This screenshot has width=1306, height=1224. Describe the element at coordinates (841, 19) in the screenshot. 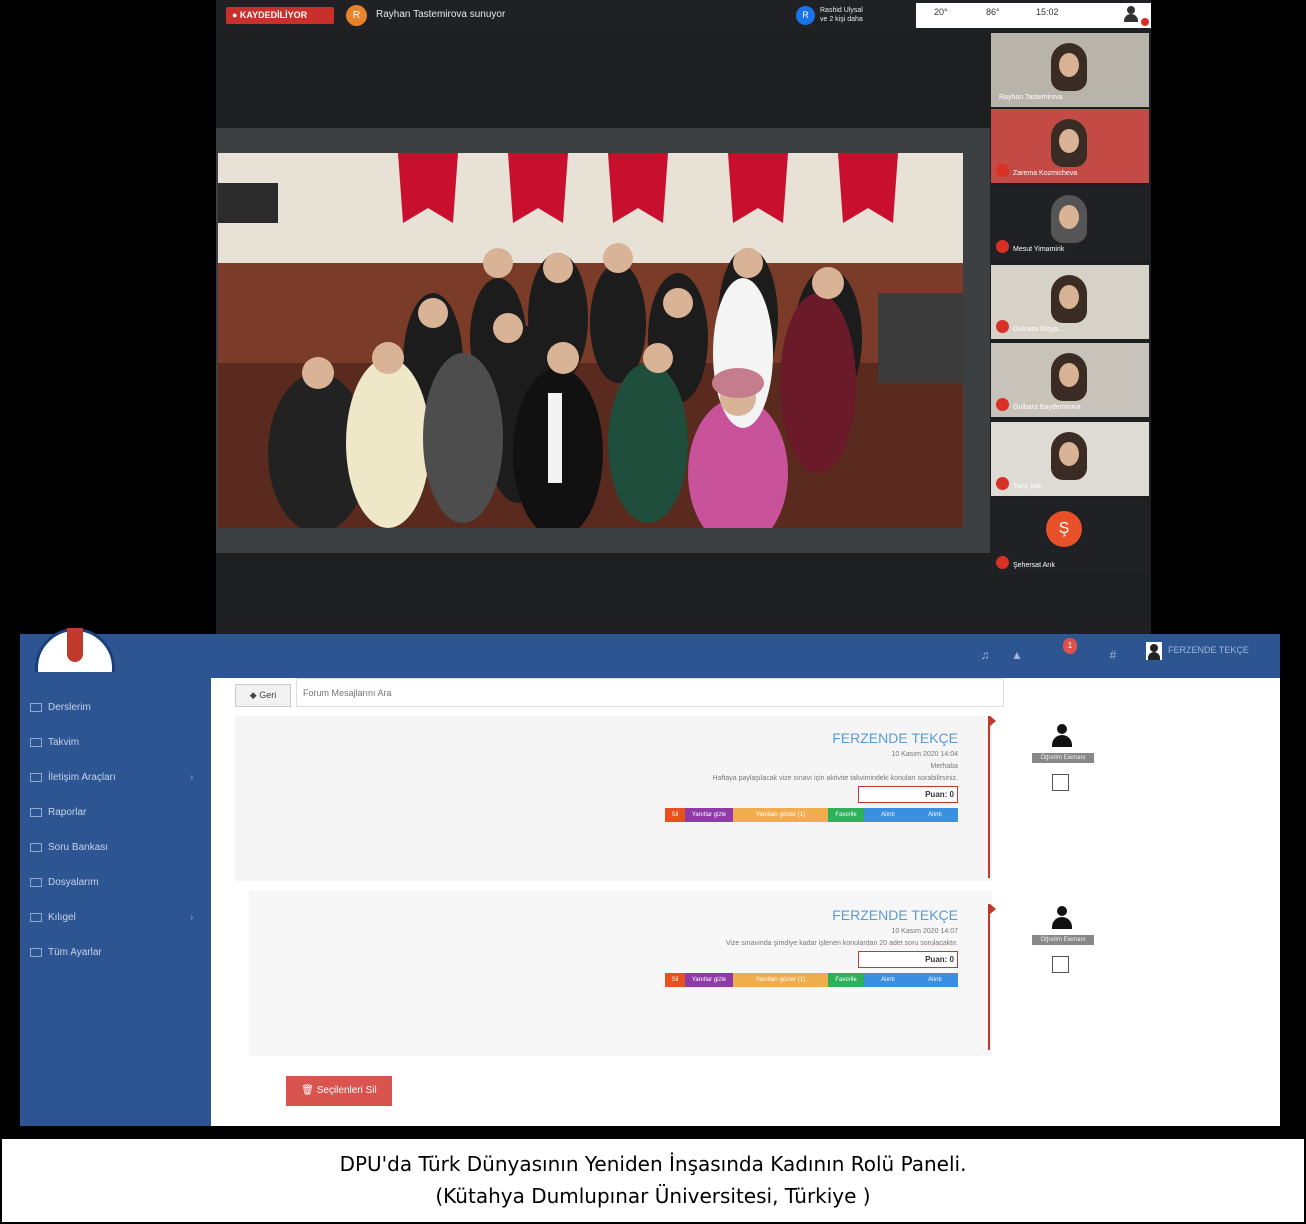

I see `speaker-line-2: ve 2 kişi daha` at that location.